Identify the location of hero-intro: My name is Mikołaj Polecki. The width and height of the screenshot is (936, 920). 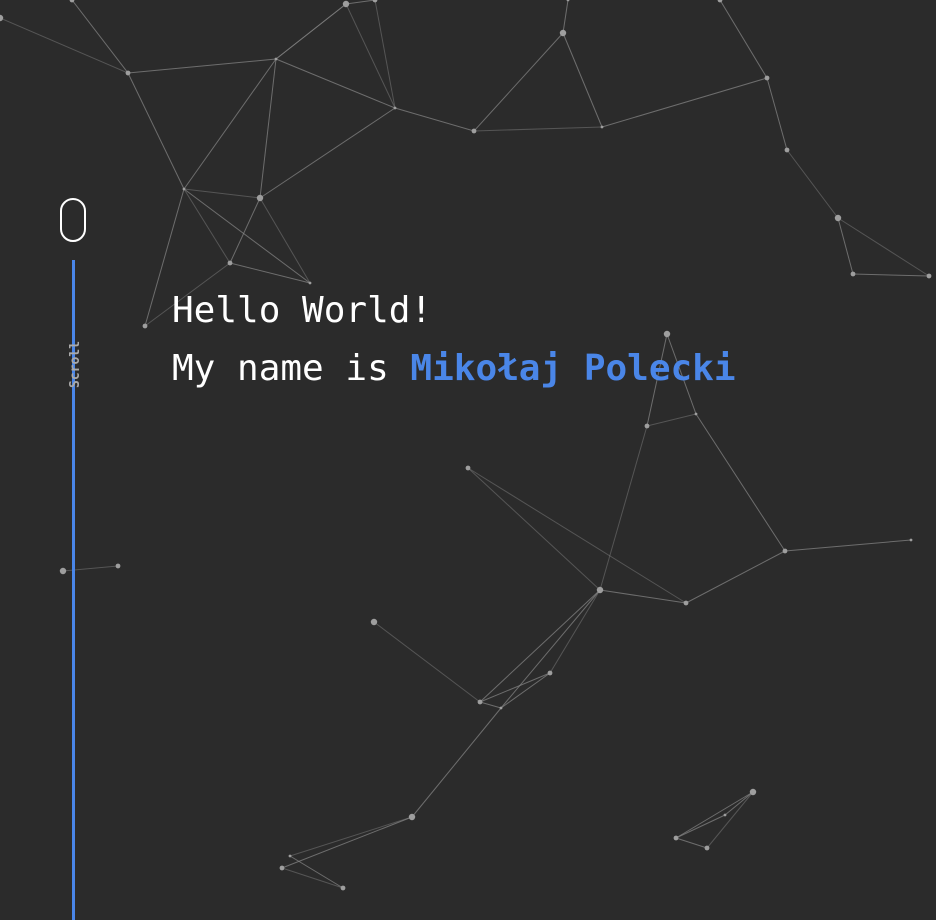
(454, 369).